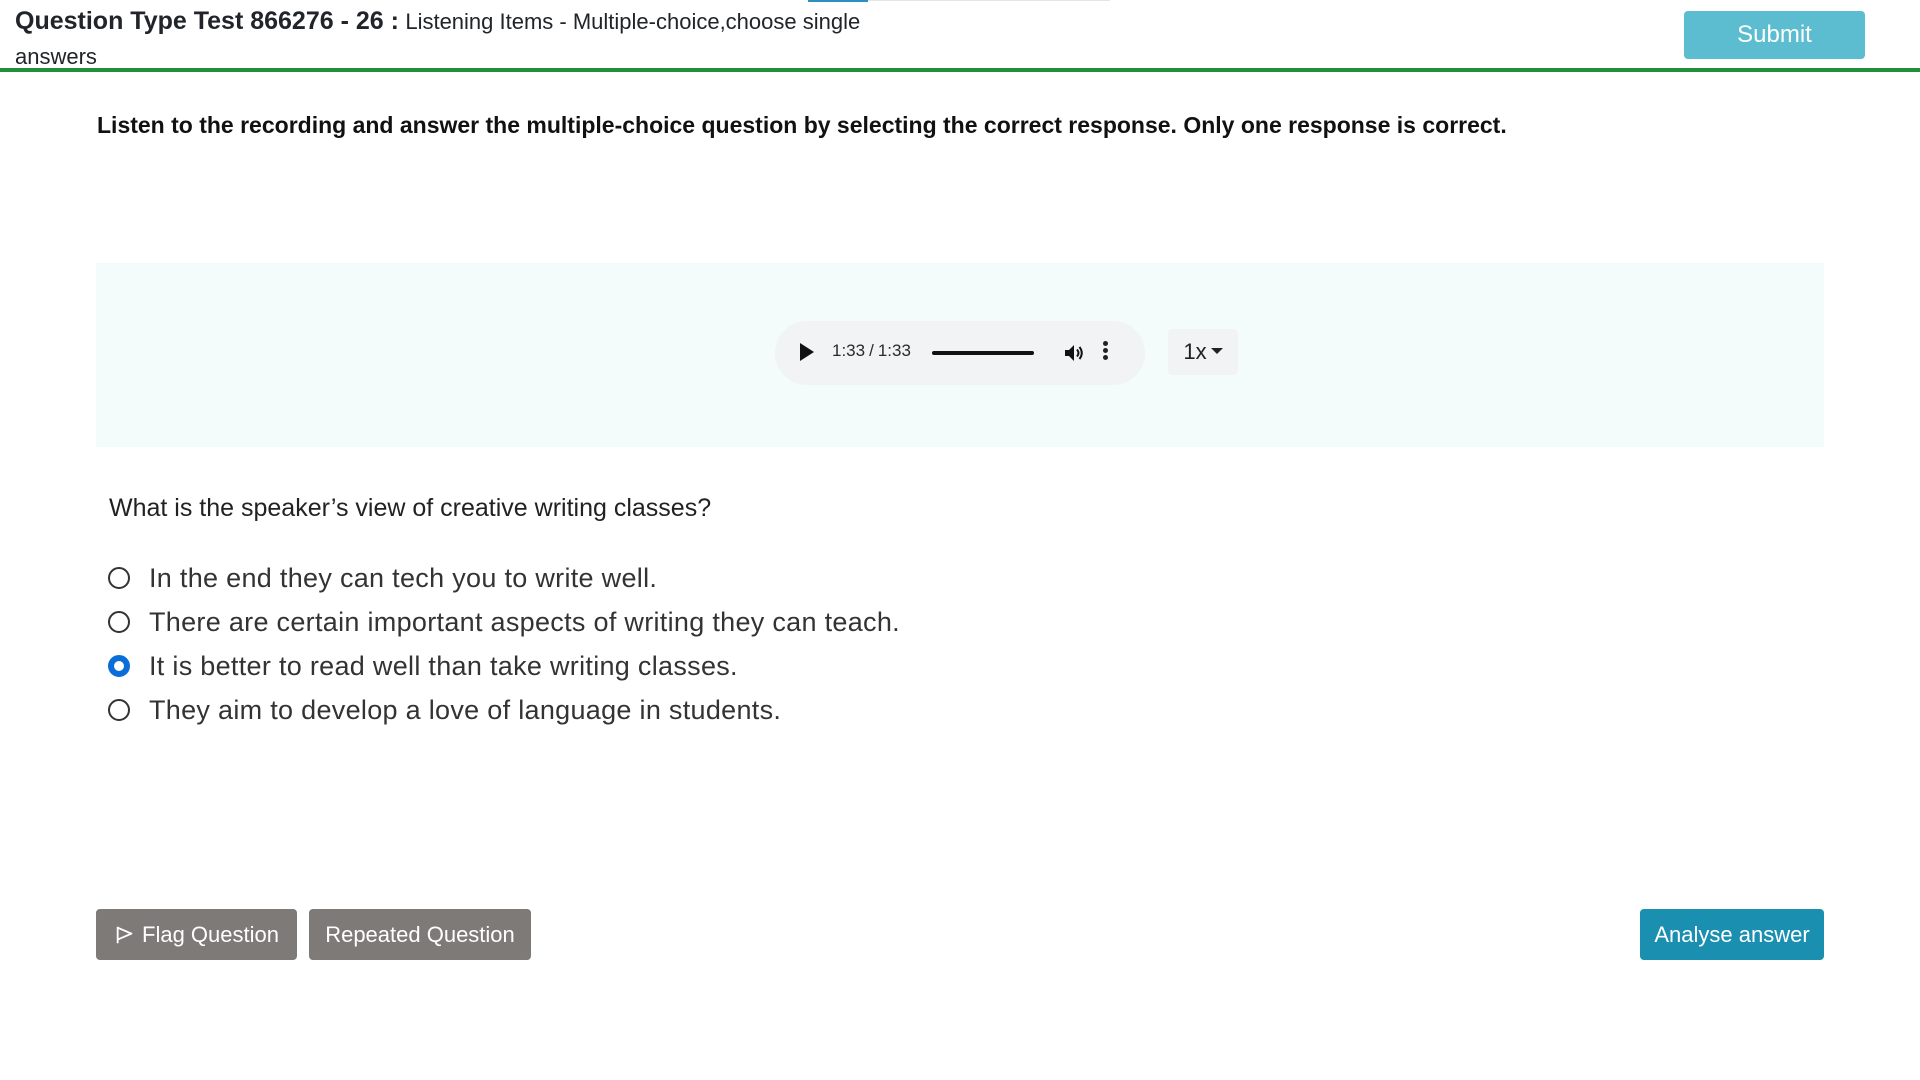 The height and width of the screenshot is (1080, 1920). What do you see at coordinates (1105, 352) in the screenshot?
I see `more-options-icon` at bounding box center [1105, 352].